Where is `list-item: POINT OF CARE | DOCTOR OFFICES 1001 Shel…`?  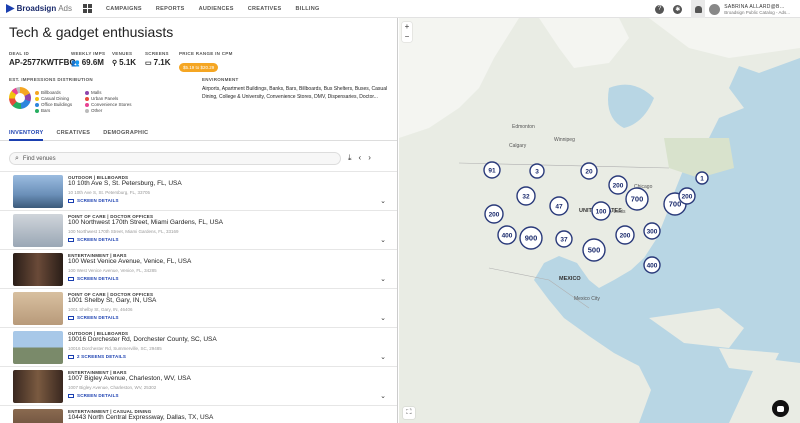
list-item: POINT OF CARE | DOCTOR OFFICES 1001 Shel… is located at coordinates (198, 307).